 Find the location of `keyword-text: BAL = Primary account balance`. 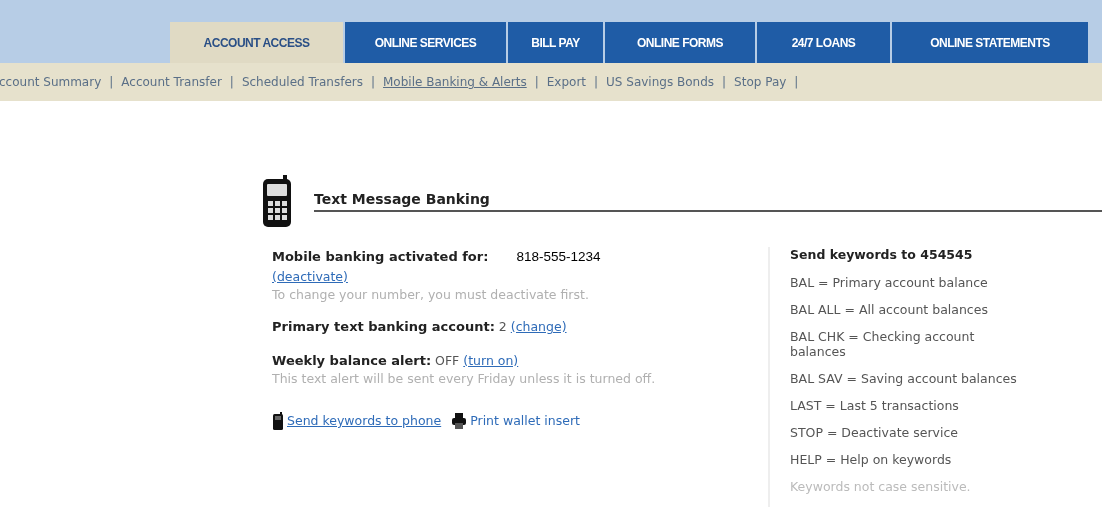

keyword-text: BAL = Primary account balance is located at coordinates (889, 282).